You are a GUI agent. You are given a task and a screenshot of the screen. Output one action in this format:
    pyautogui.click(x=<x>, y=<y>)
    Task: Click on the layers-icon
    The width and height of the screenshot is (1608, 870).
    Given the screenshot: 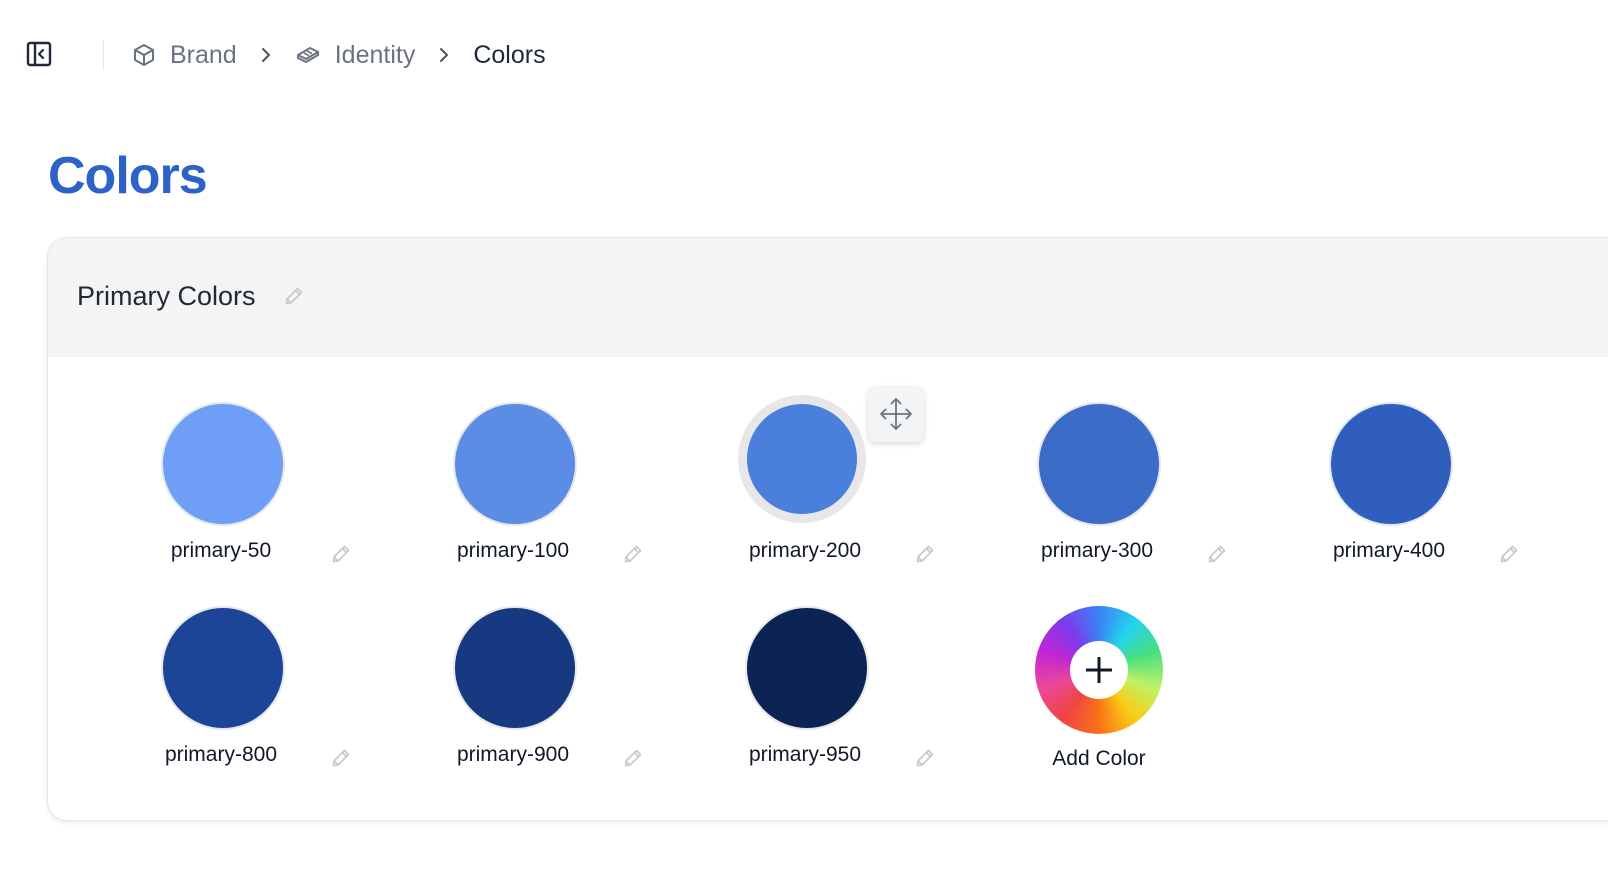 What is the action you would take?
    pyautogui.click(x=307, y=55)
    